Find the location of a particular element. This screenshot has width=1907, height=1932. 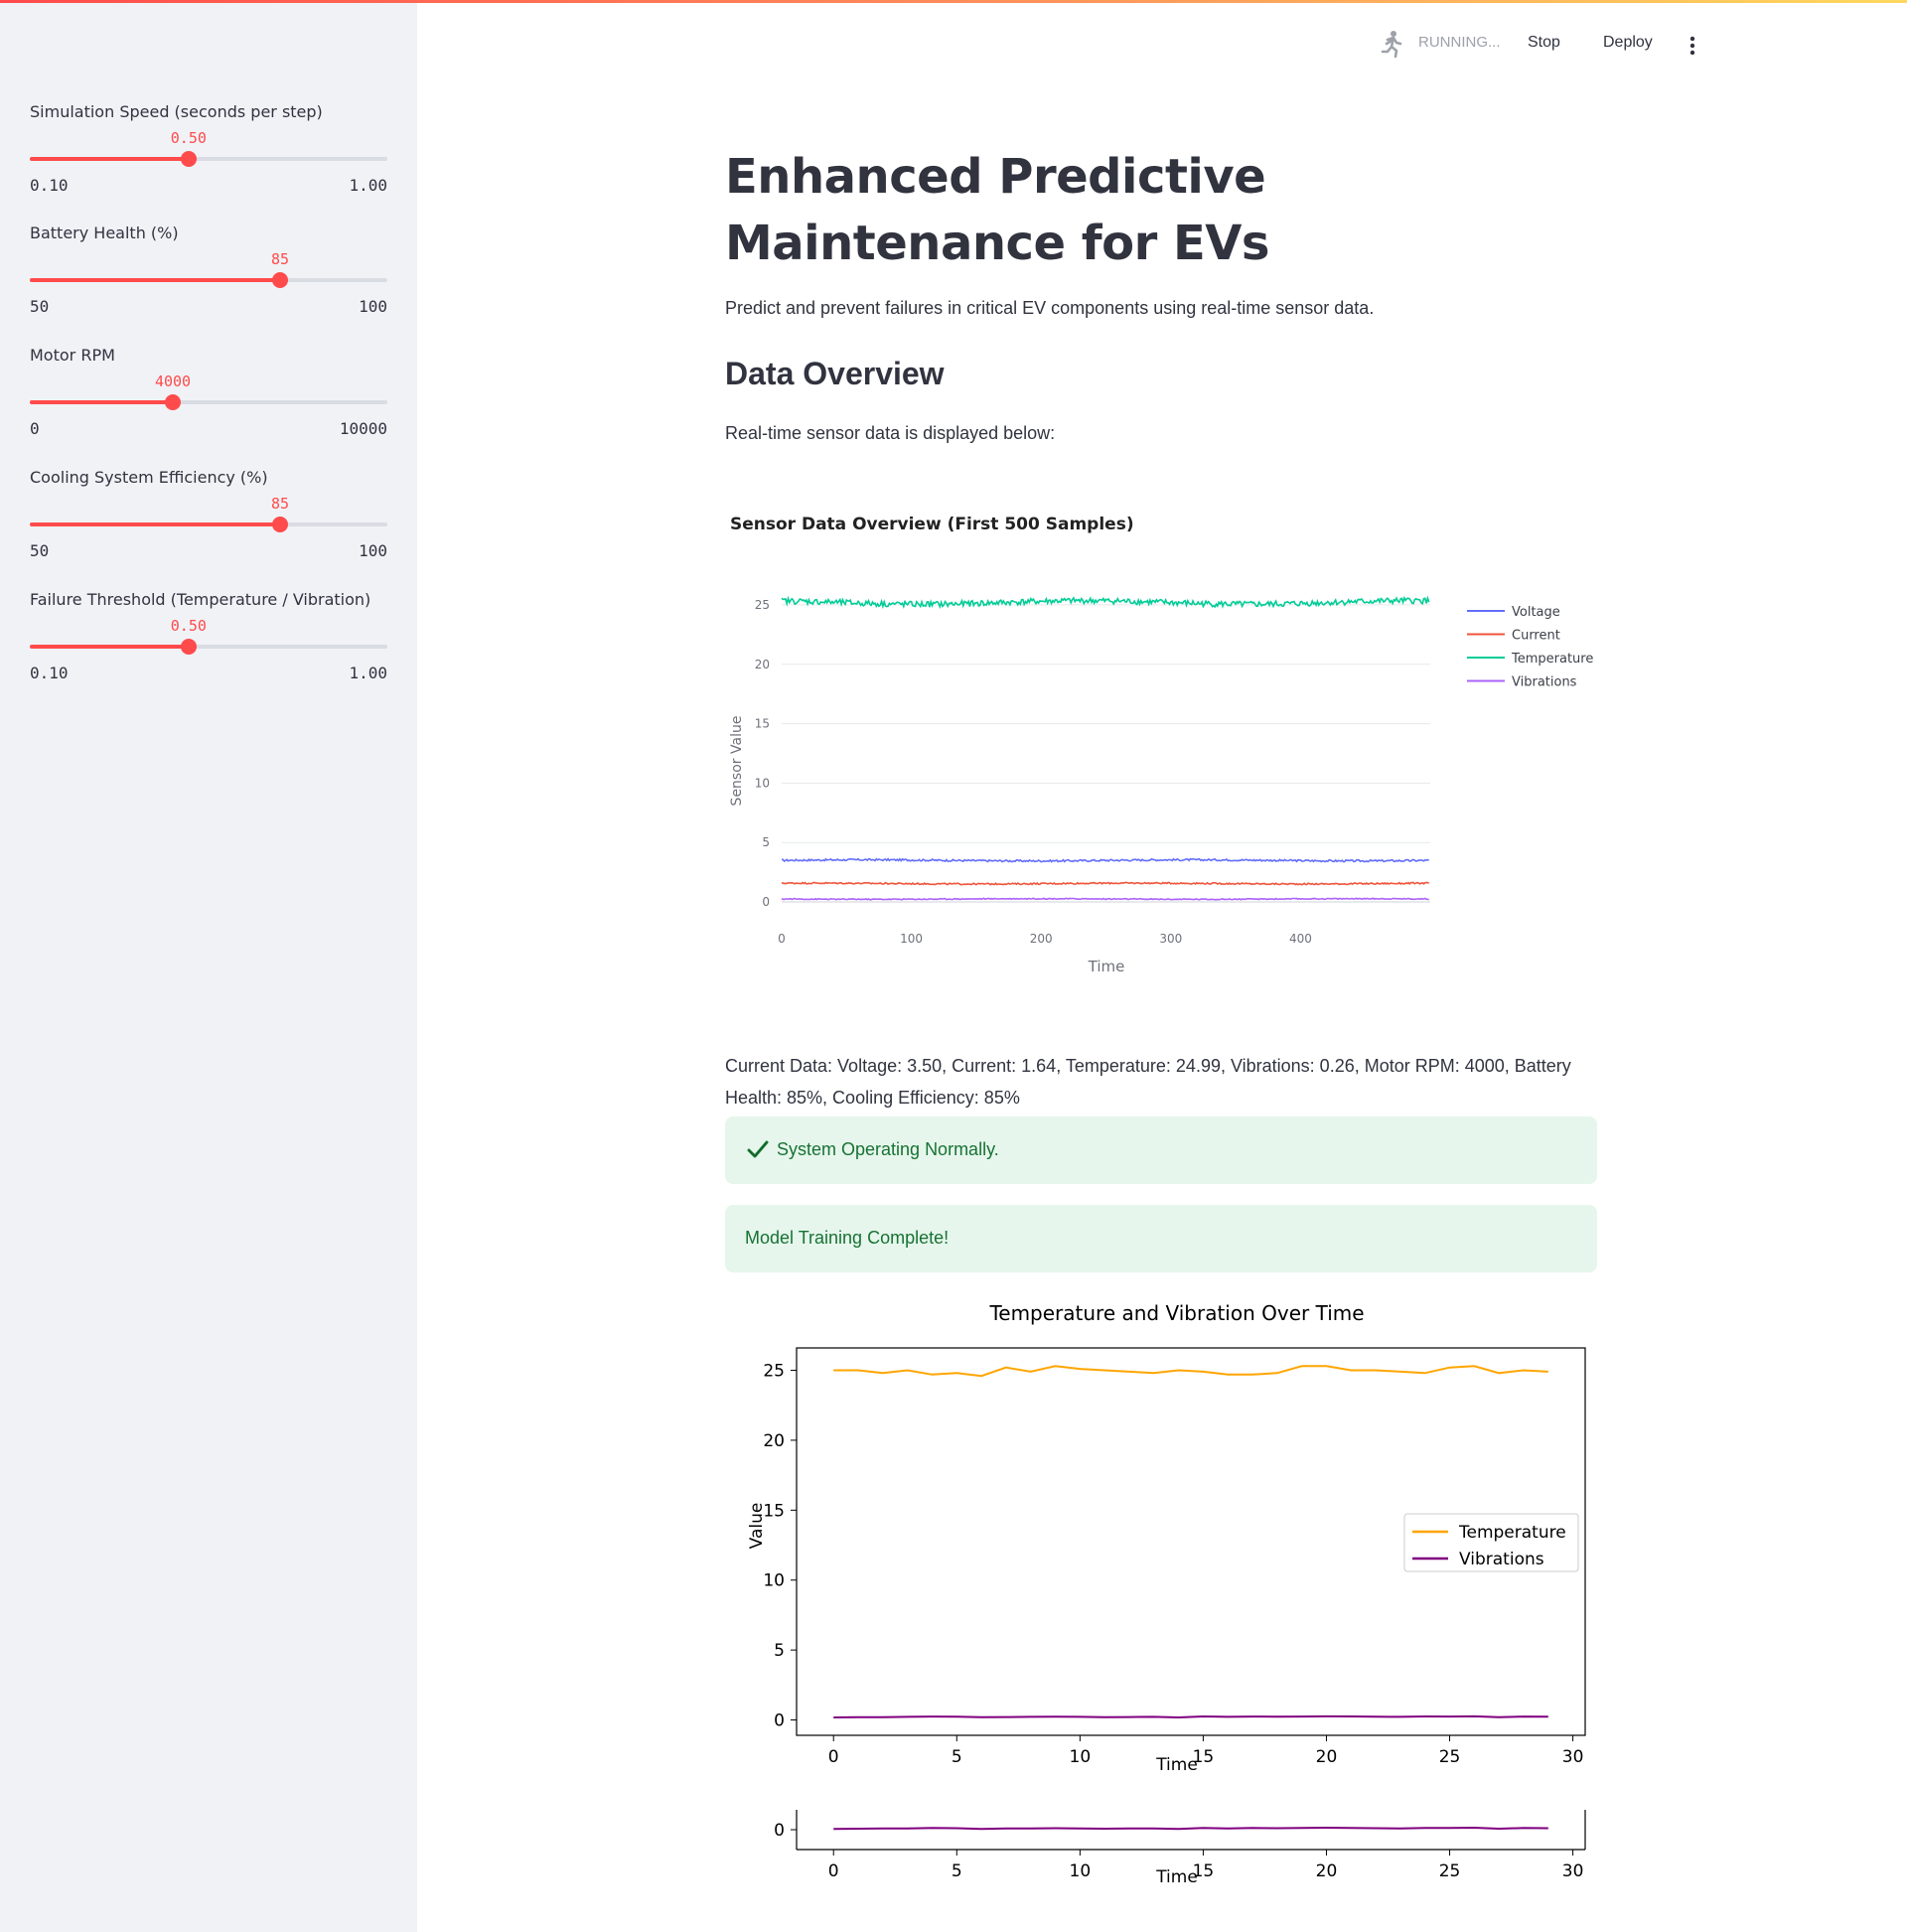

slider-label: Simulation Speed (seconds per step) is located at coordinates (176, 111).